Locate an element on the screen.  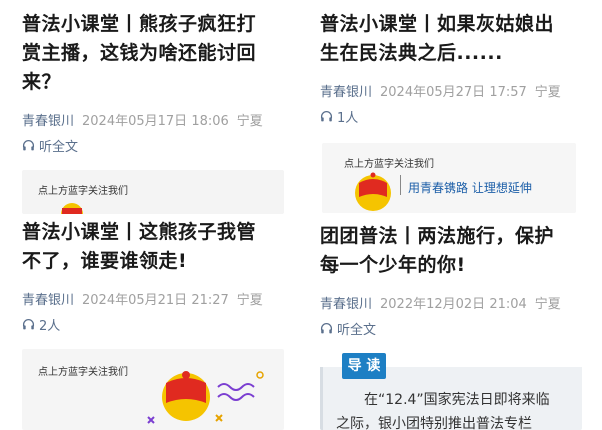
article-title: 普法小课堂丨这熊孩子我管 不了，谁要谁领走! is located at coordinates (153, 247).